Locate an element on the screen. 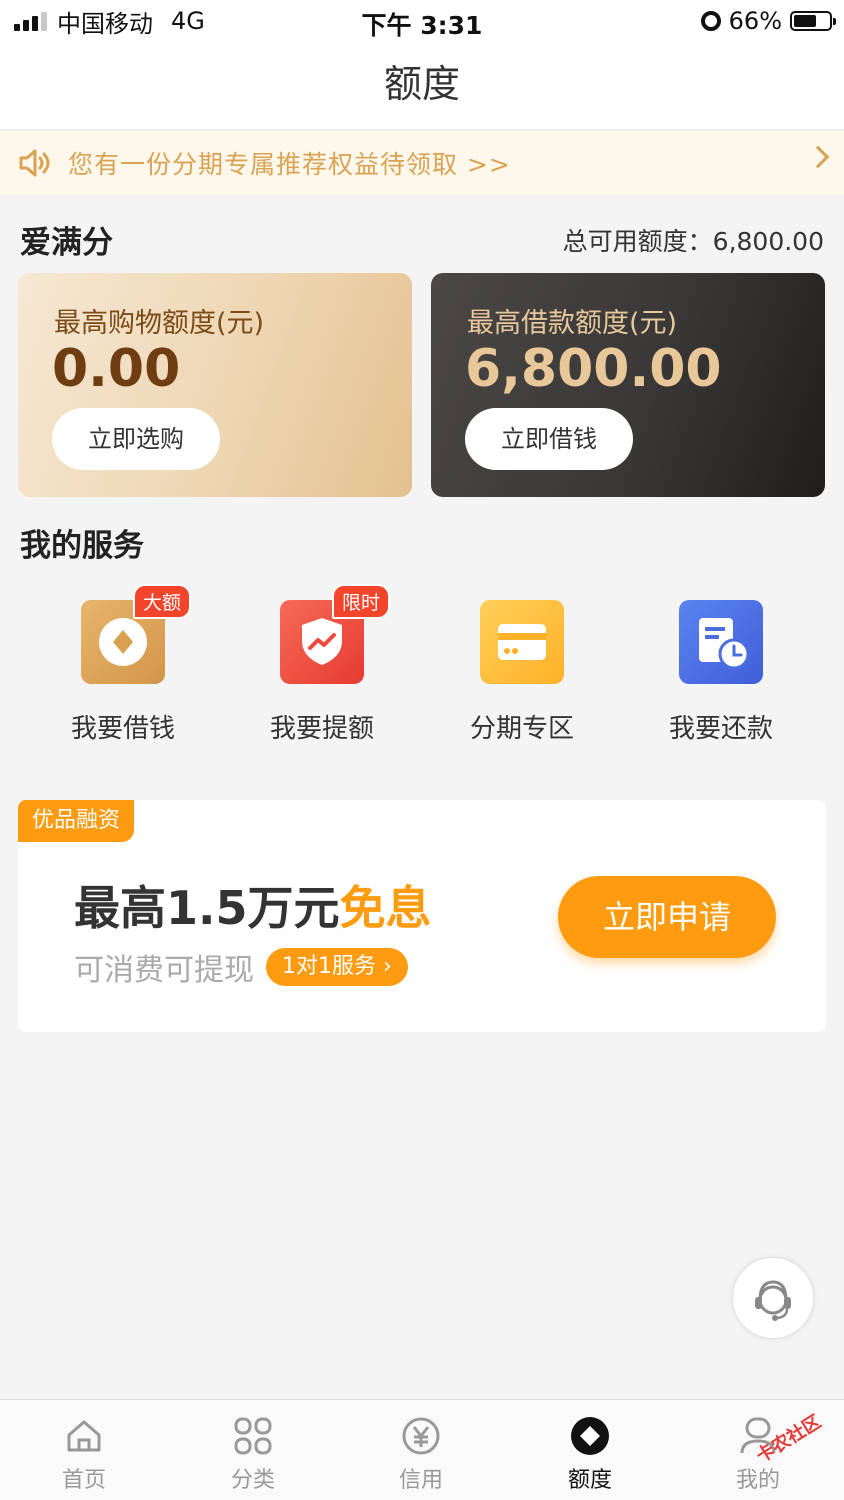  grid-icon is located at coordinates (253, 1436).